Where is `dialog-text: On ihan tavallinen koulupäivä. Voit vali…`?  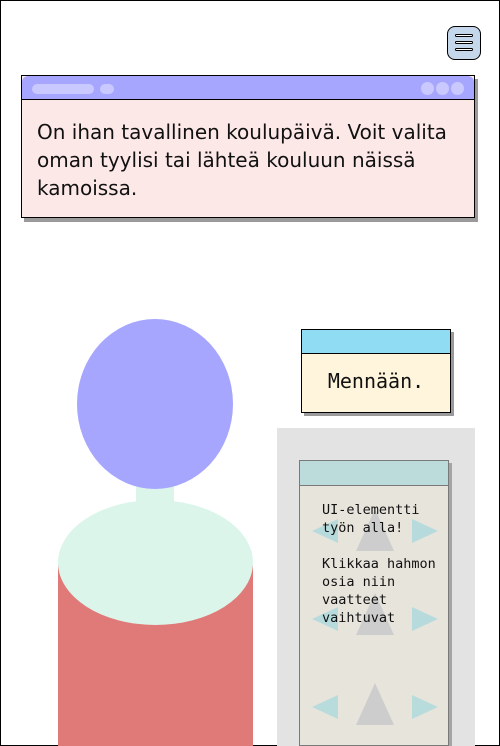
dialog-text: On ihan tavallinen koulupäivä. Voit vali… is located at coordinates (242, 160).